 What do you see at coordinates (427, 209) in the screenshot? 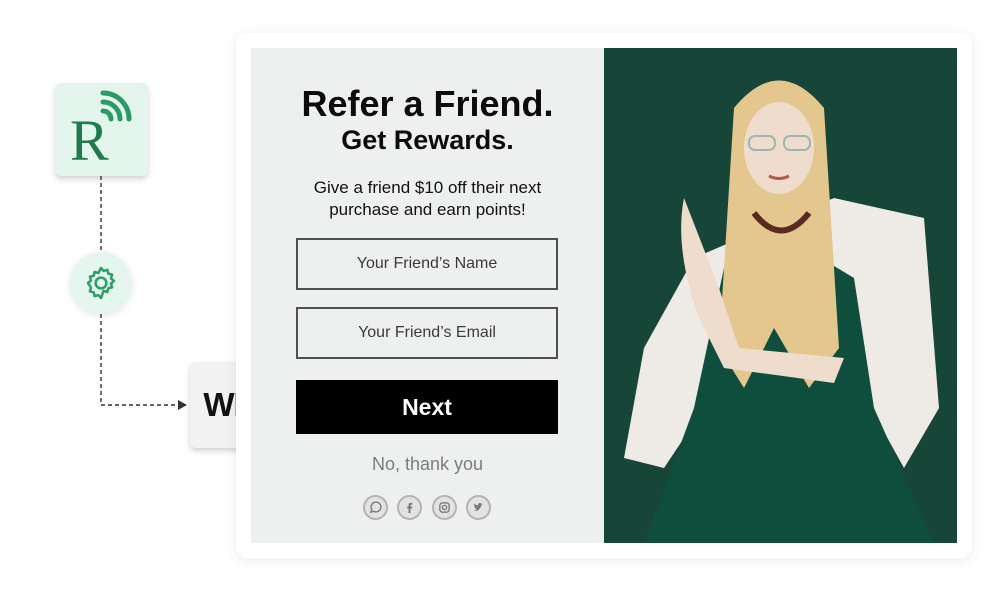
I see `description-line-2: purchase and earn points!` at bounding box center [427, 209].